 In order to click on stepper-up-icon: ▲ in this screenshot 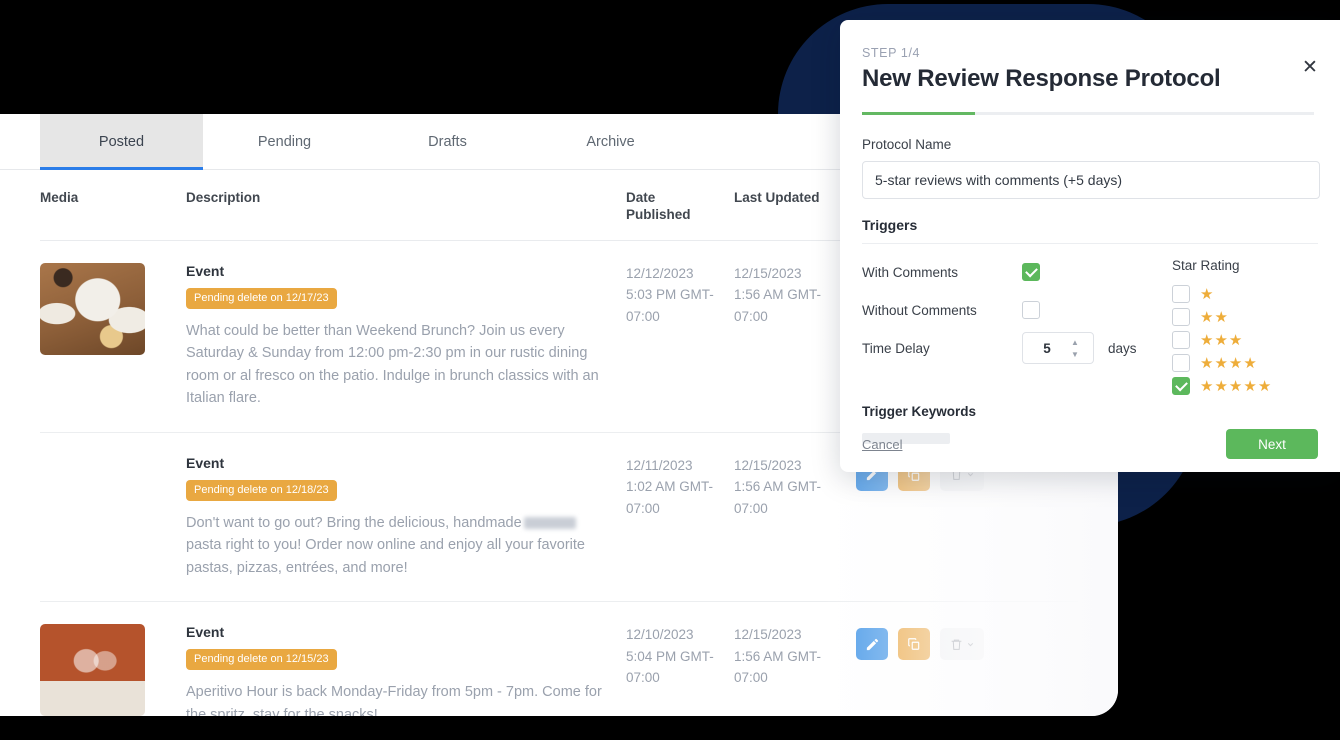, I will do `click(1075, 342)`.